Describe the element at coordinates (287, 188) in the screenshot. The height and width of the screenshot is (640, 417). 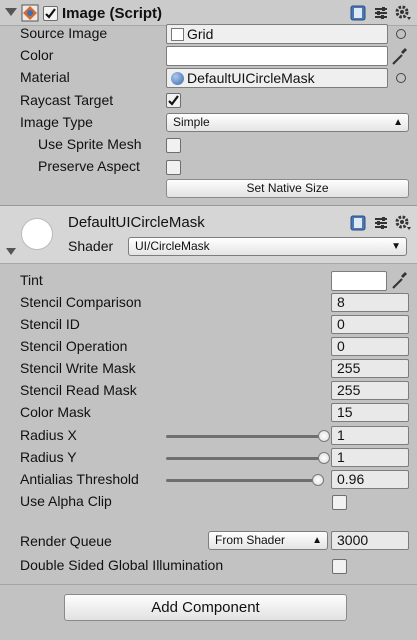
I see `set-native-size-button: Set Native Size` at that location.